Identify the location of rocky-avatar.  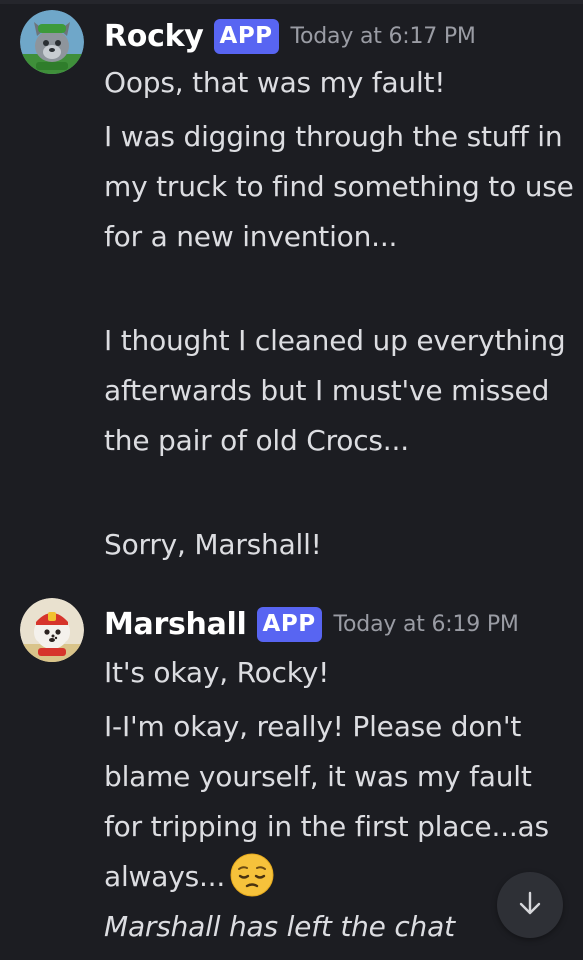
(52, 42).